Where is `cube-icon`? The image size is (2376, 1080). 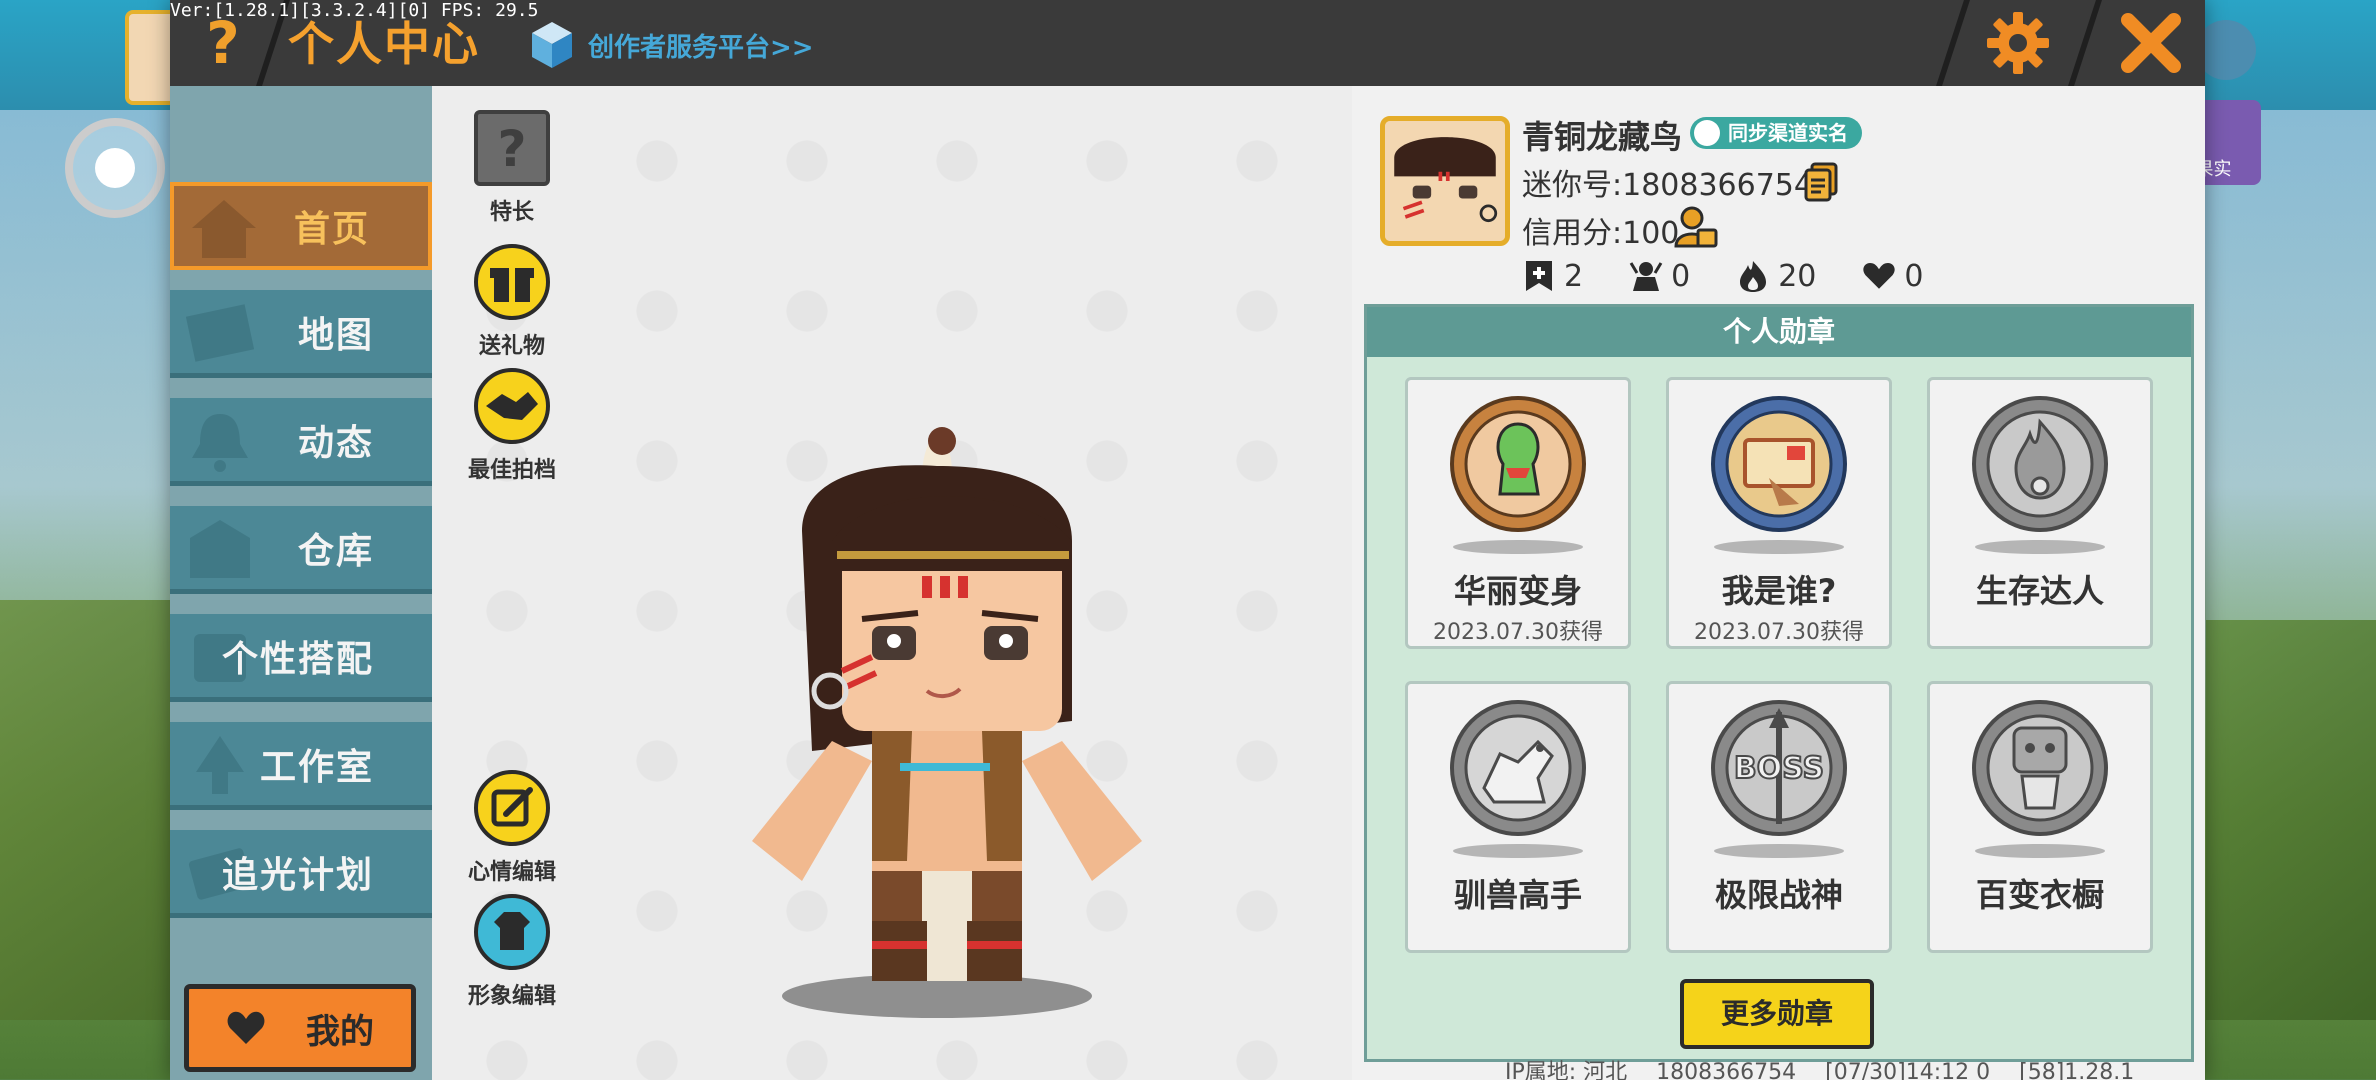 cube-icon is located at coordinates (552, 45).